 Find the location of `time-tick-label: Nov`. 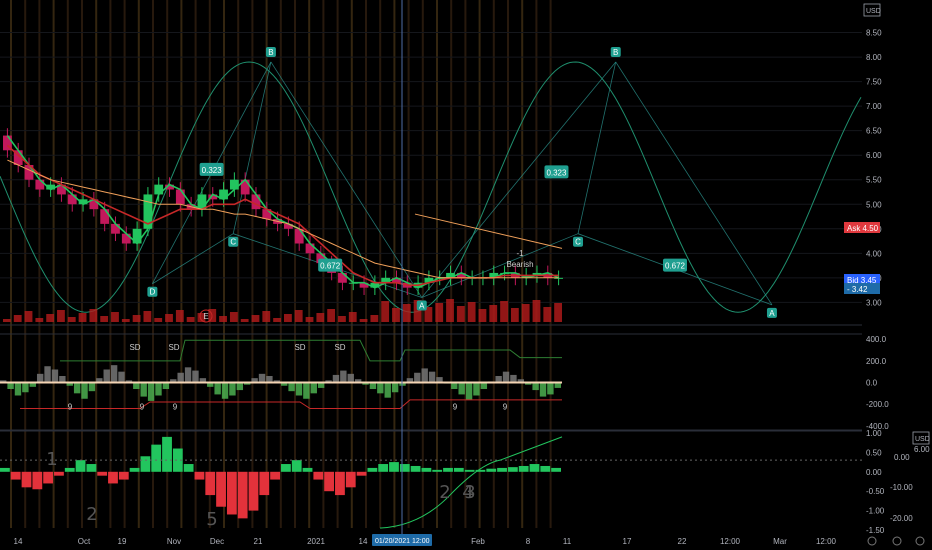

time-tick-label: Nov is located at coordinates (174, 541).